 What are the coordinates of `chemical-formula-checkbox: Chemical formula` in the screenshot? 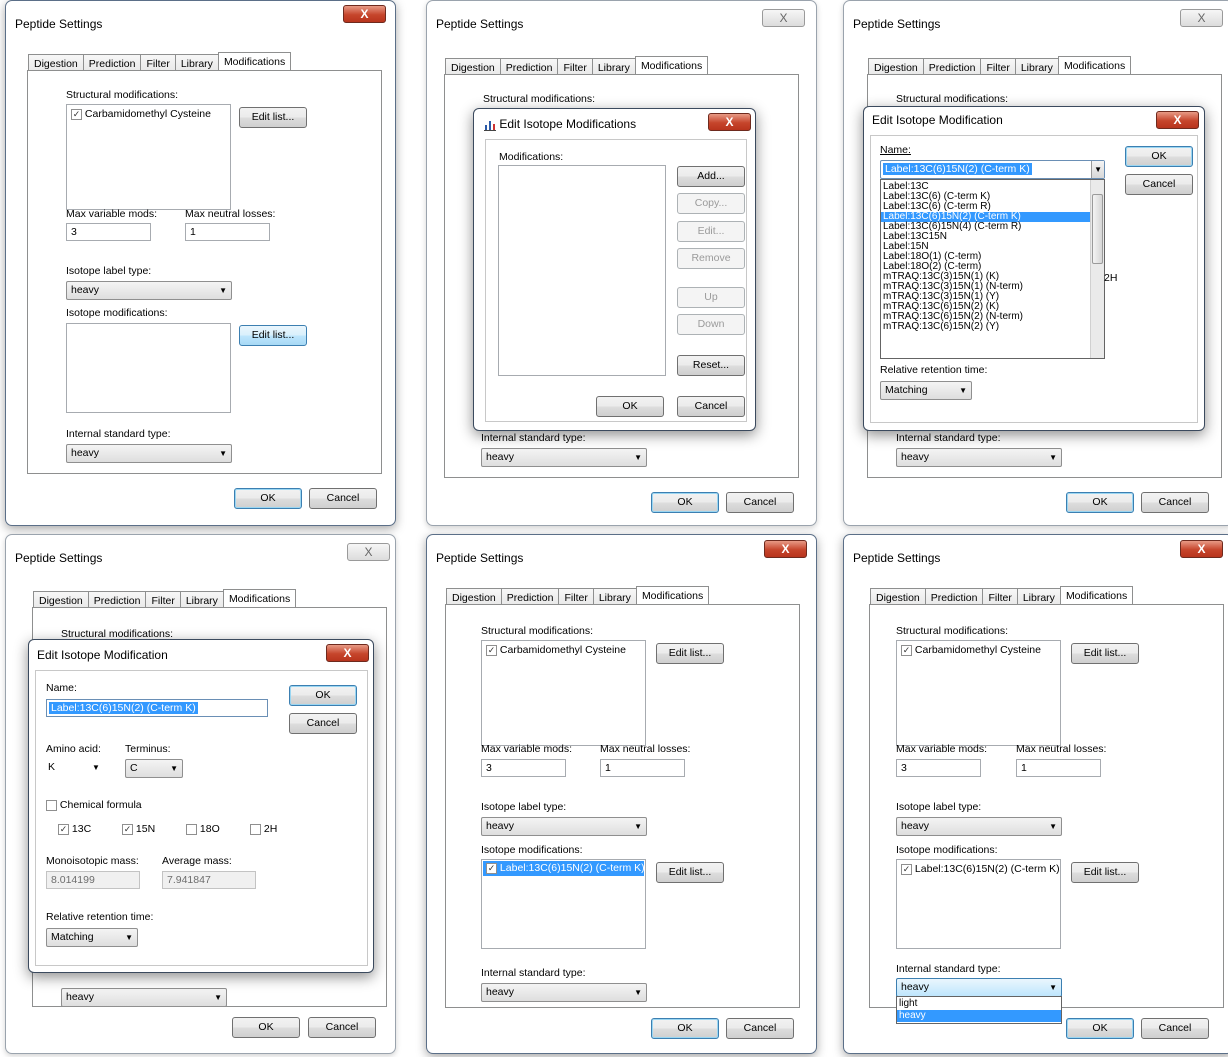 It's located at (94, 805).